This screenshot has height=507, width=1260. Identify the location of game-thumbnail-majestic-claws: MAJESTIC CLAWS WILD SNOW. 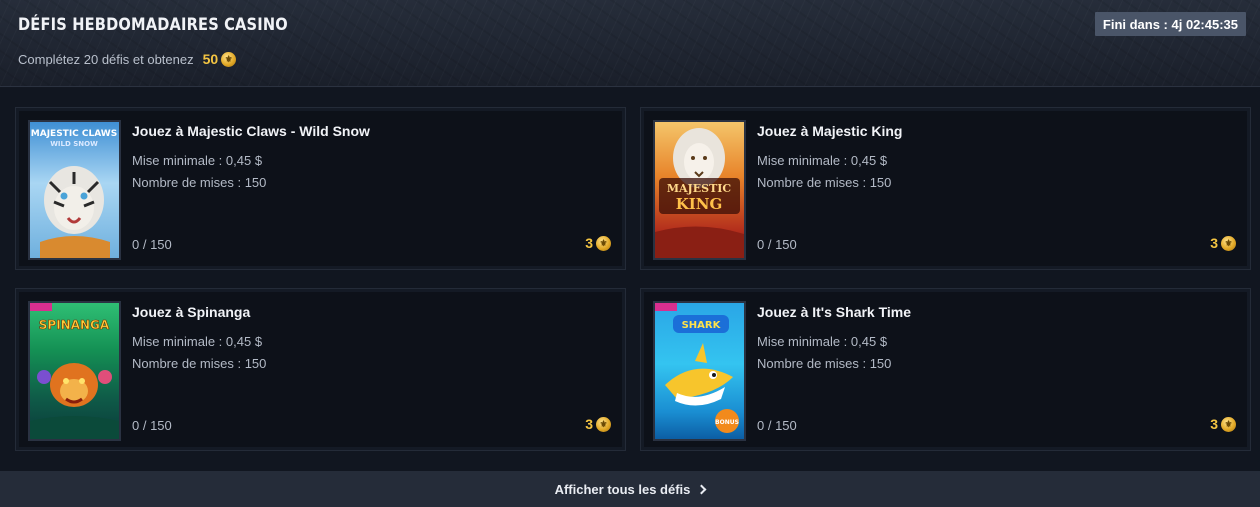
(74, 190).